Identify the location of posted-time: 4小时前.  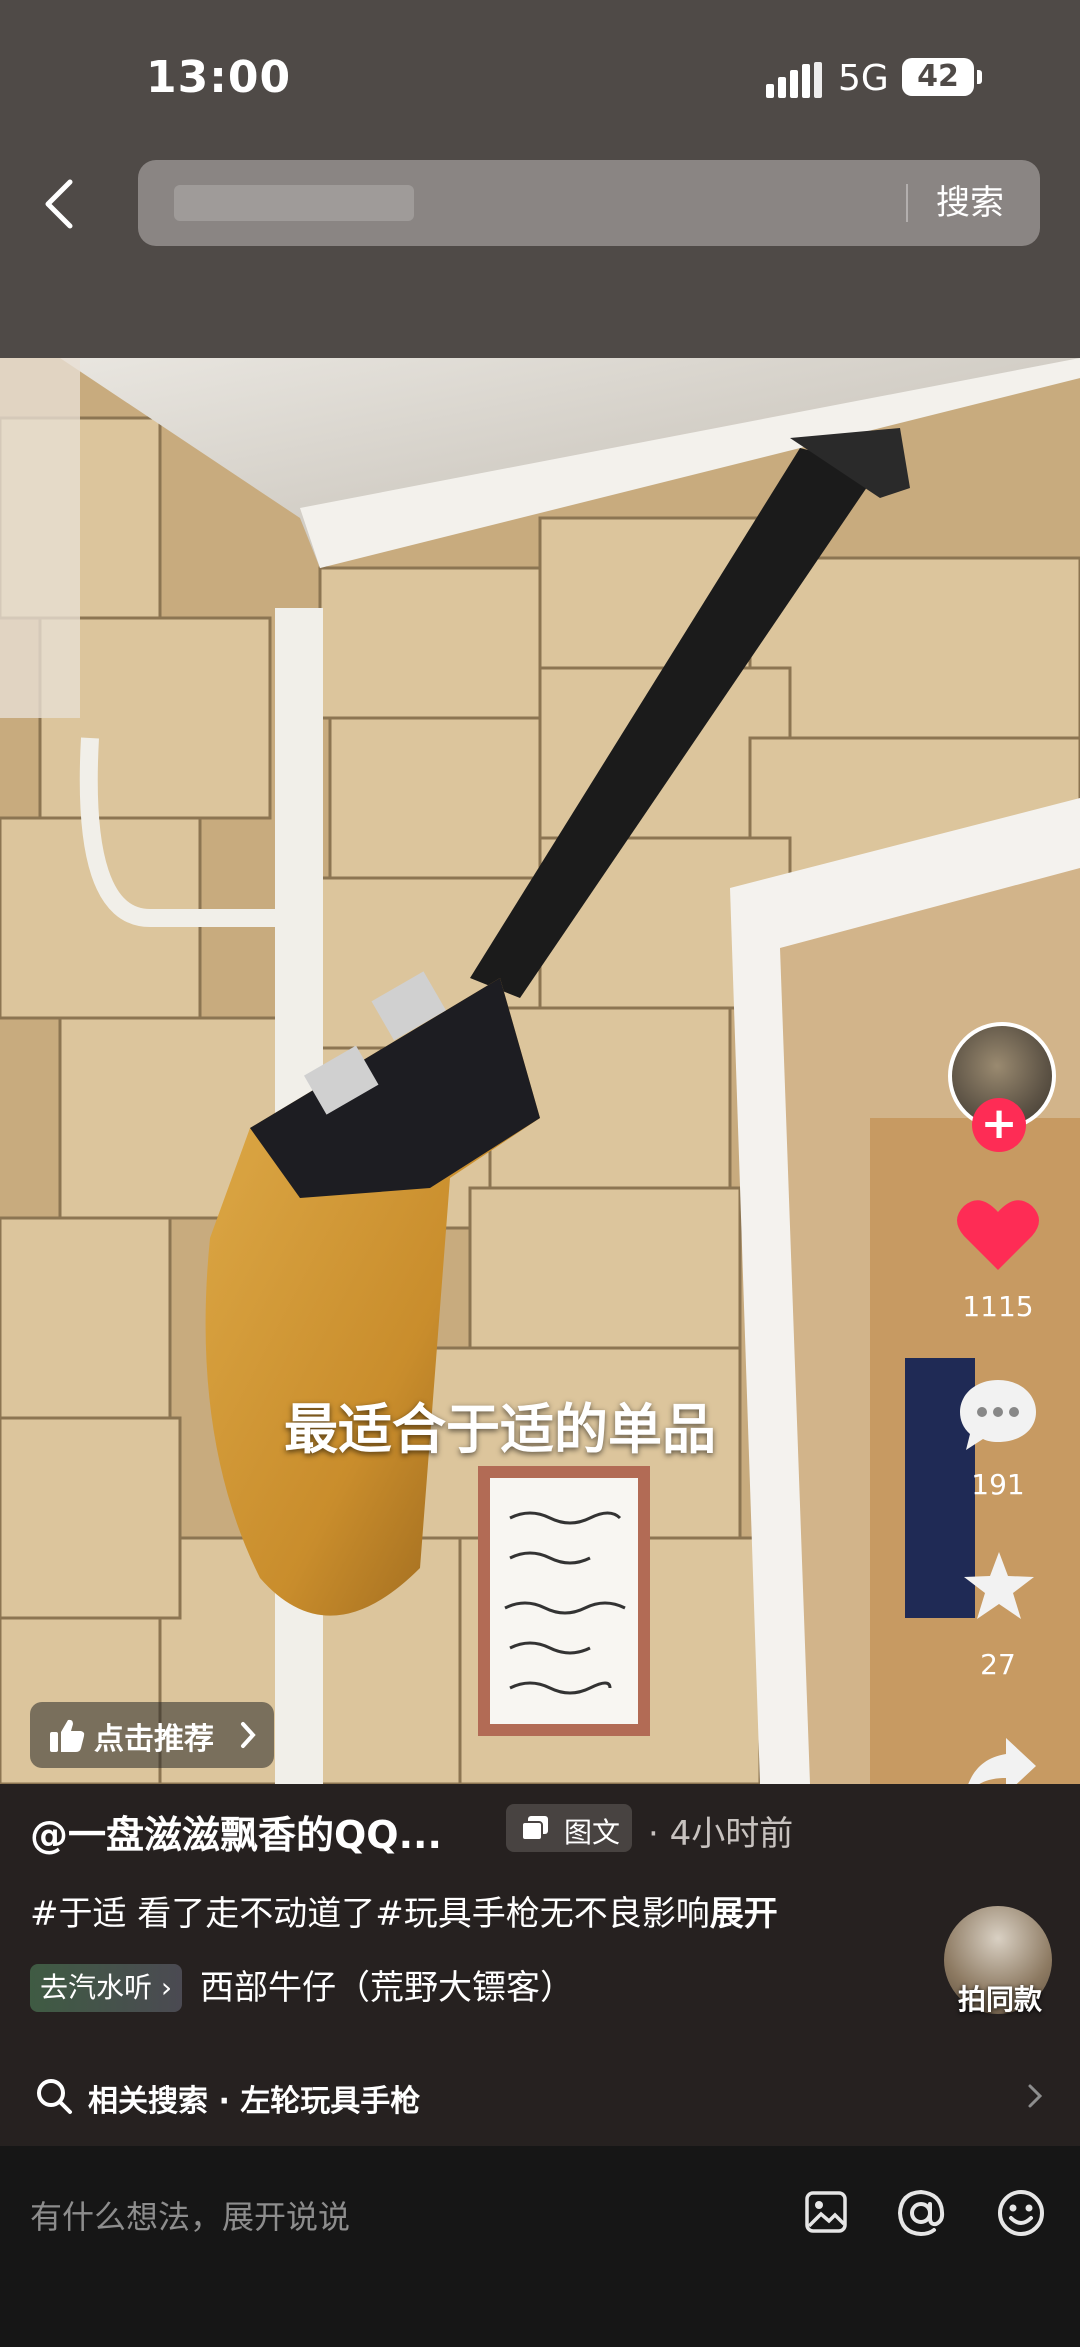
(731, 1834).